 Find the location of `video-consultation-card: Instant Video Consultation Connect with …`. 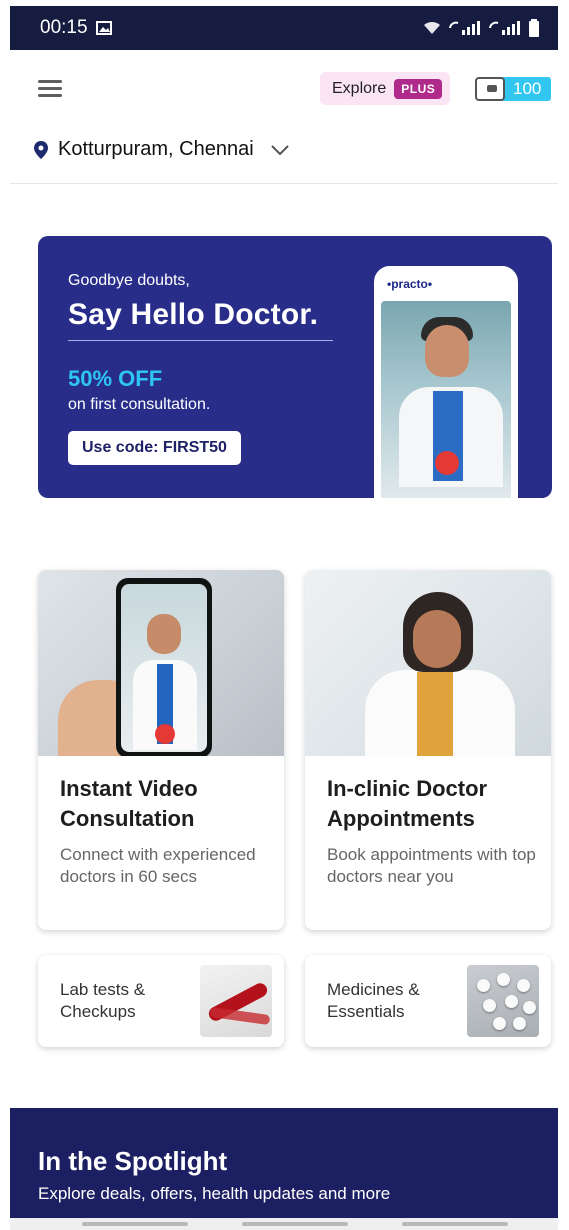

video-consultation-card: Instant Video Consultation Connect with … is located at coordinates (161, 750).